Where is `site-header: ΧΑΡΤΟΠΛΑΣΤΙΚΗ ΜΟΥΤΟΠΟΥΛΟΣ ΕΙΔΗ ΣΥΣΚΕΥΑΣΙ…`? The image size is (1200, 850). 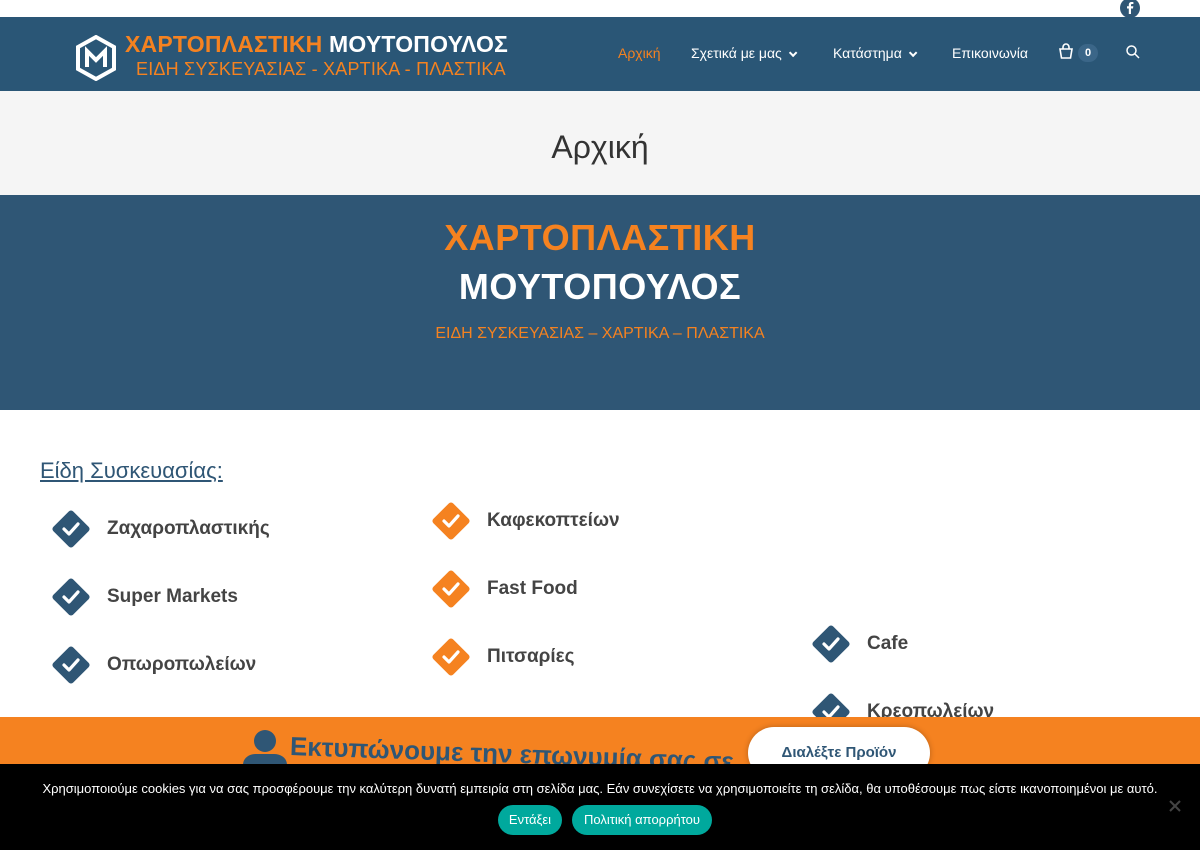 site-header: ΧΑΡΤΟΠΛΑΣΤΙΚΗ ΜΟΥΤΟΠΟΥΛΟΣ ΕΙΔΗ ΣΥΣΚΕΥΑΣΙ… is located at coordinates (600, 54).